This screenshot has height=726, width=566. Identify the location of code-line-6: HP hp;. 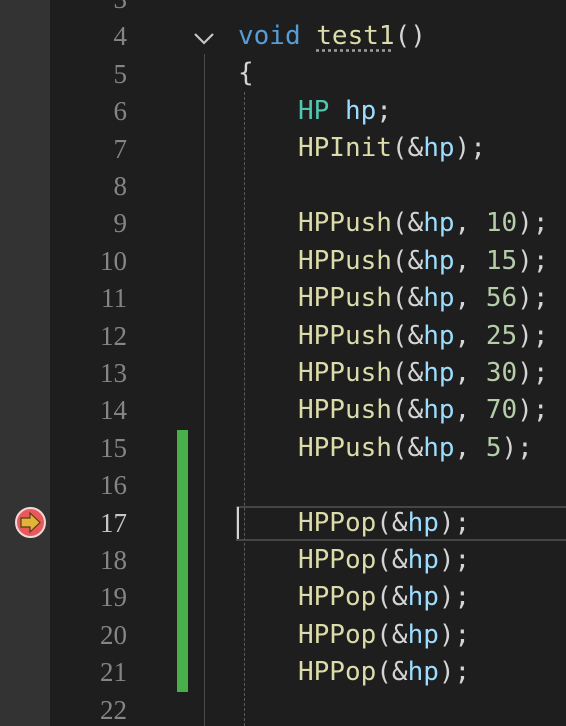
(345, 111).